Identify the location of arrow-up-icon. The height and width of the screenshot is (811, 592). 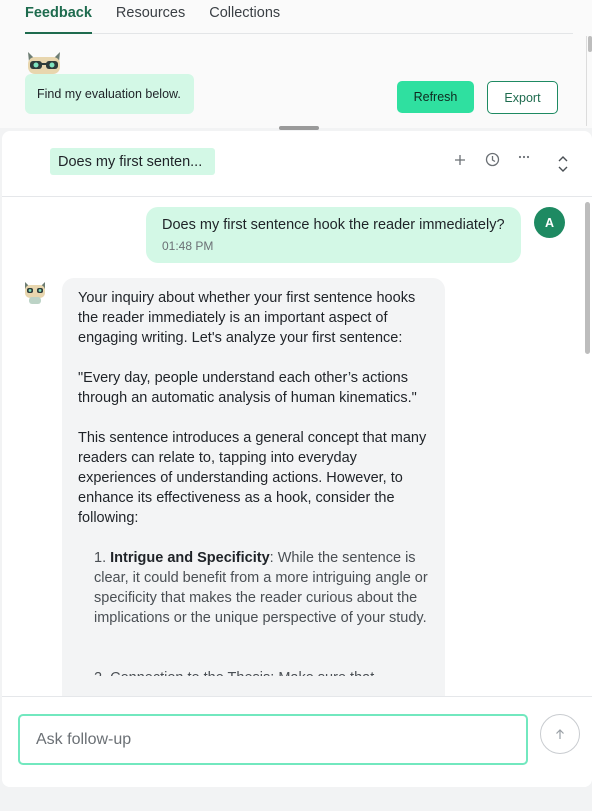
(560, 734).